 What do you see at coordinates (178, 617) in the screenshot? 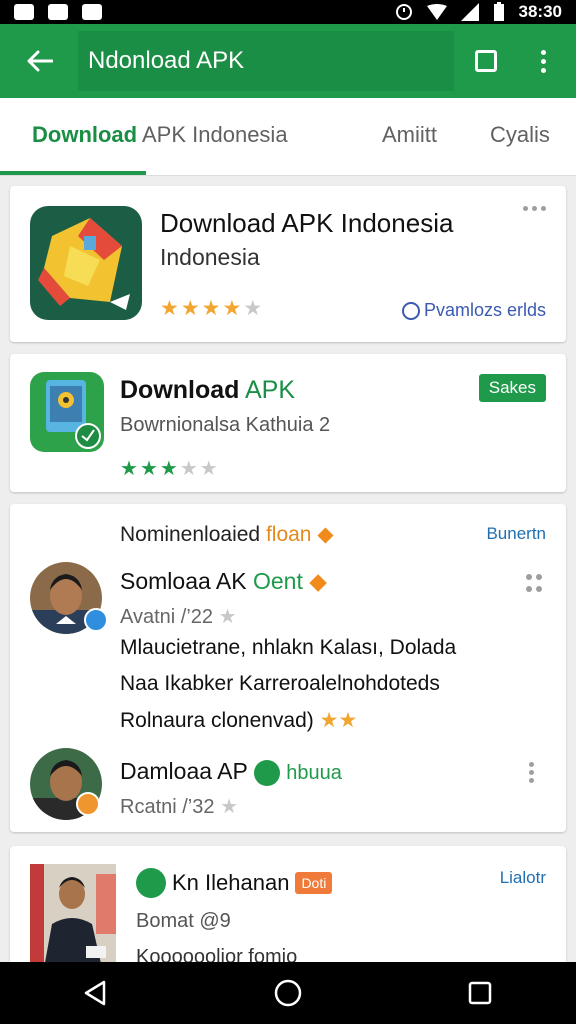
I see `review-meta: Avatni /’22 ★` at bounding box center [178, 617].